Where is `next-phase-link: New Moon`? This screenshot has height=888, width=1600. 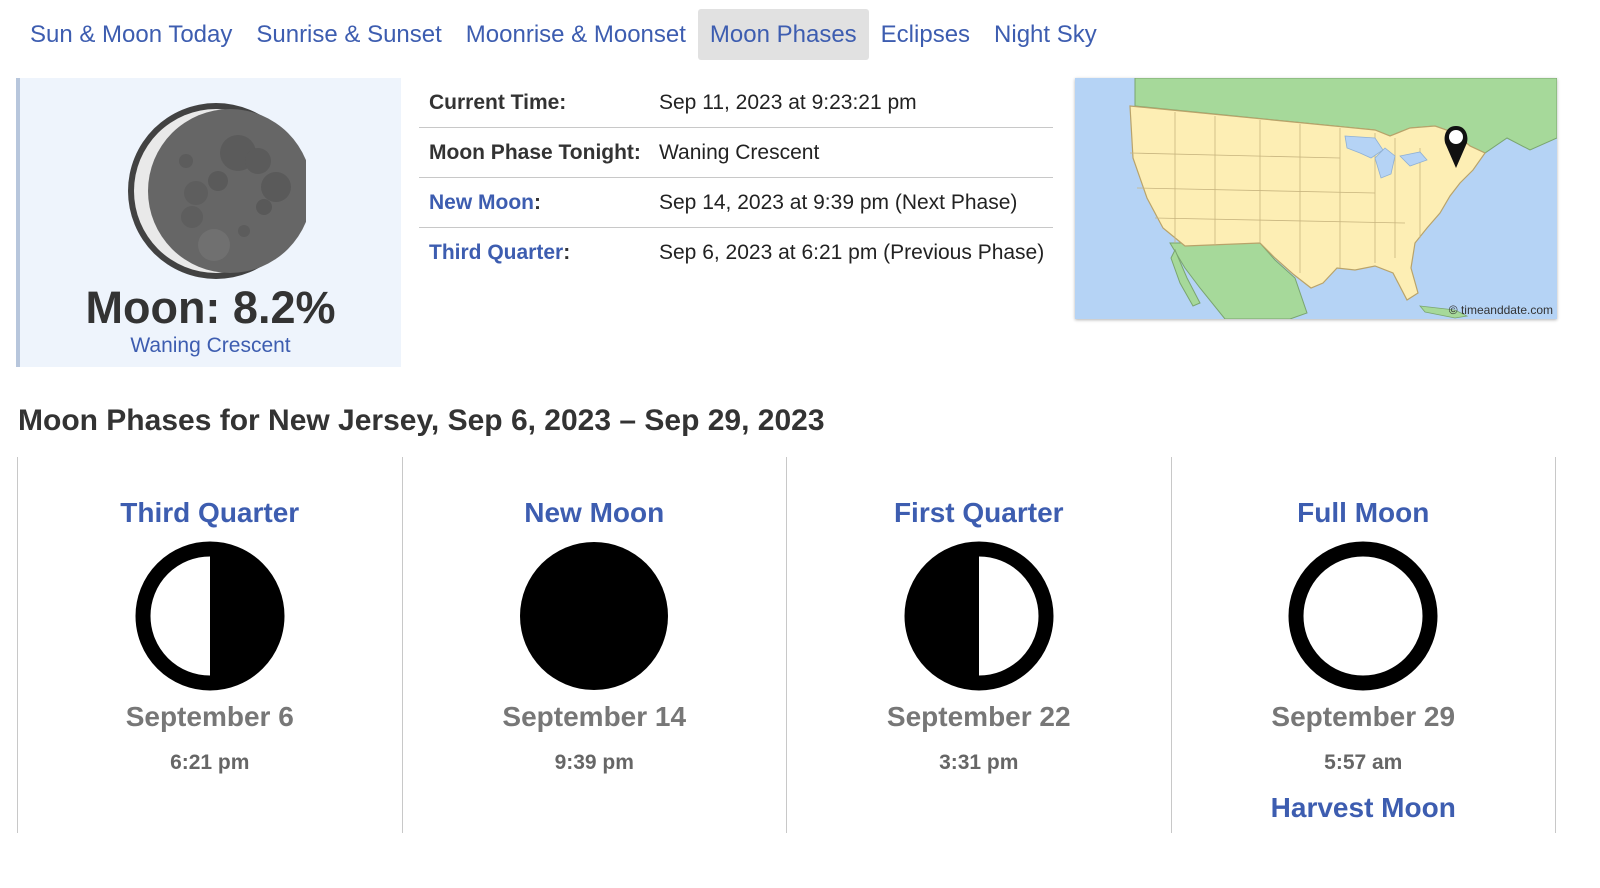 next-phase-link: New Moon is located at coordinates (481, 202).